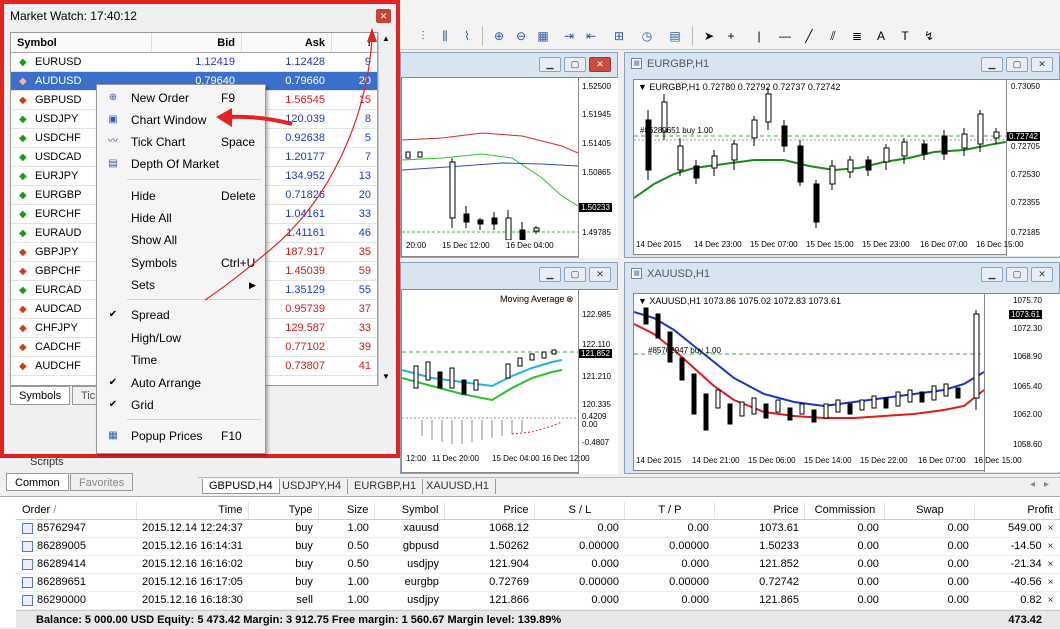  I want to click on vertical-line-icon: |, so click(759, 36).